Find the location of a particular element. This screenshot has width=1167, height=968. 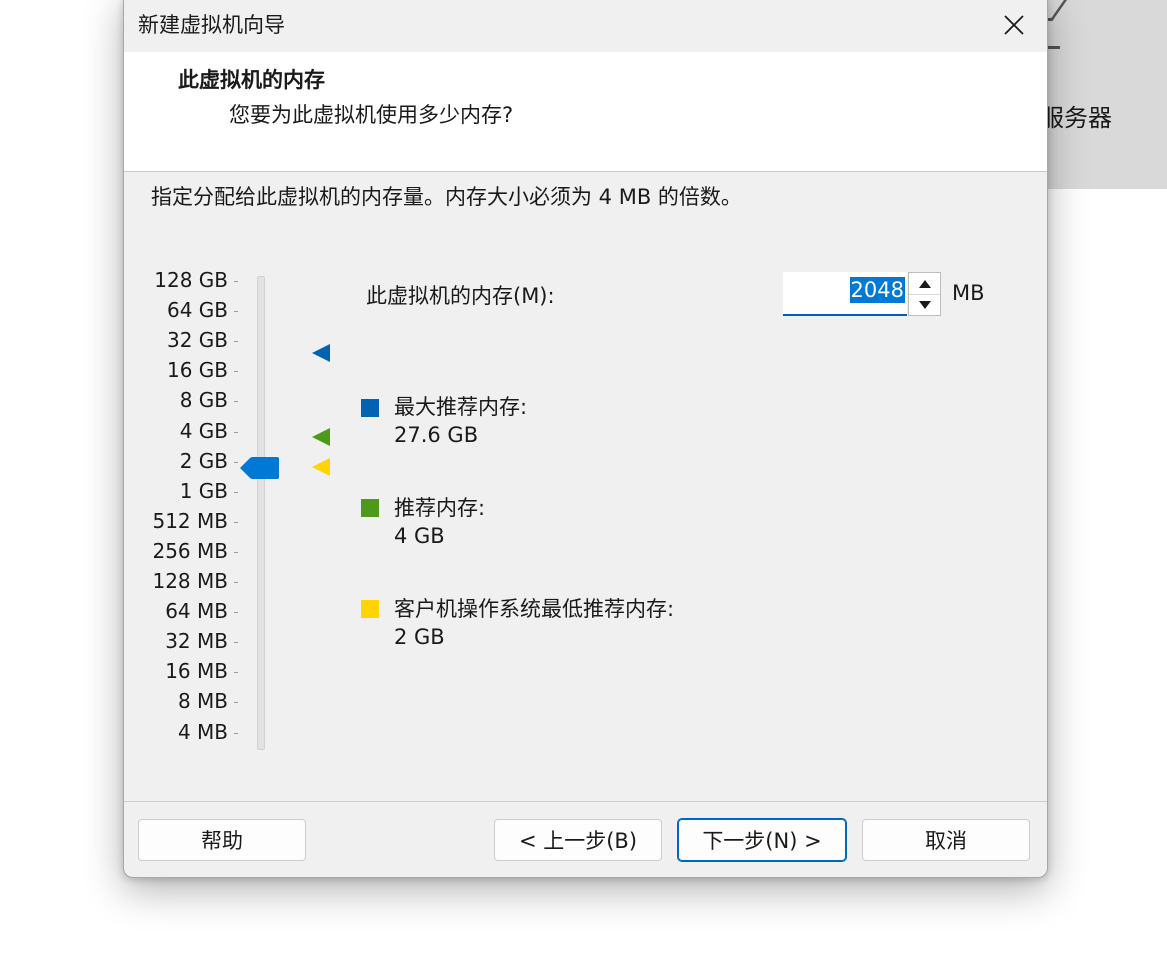

minimum-recommended-marker-icon is located at coordinates (321, 467).